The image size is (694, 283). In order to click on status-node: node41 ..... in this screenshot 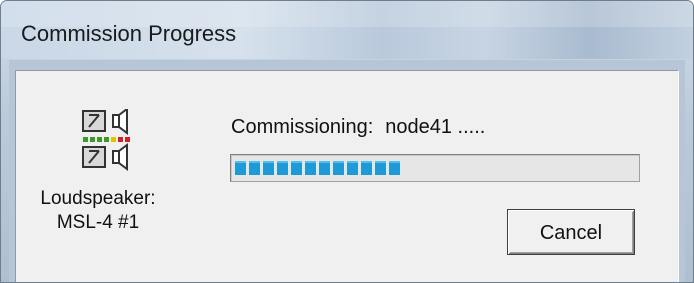, I will do `click(435, 127)`.